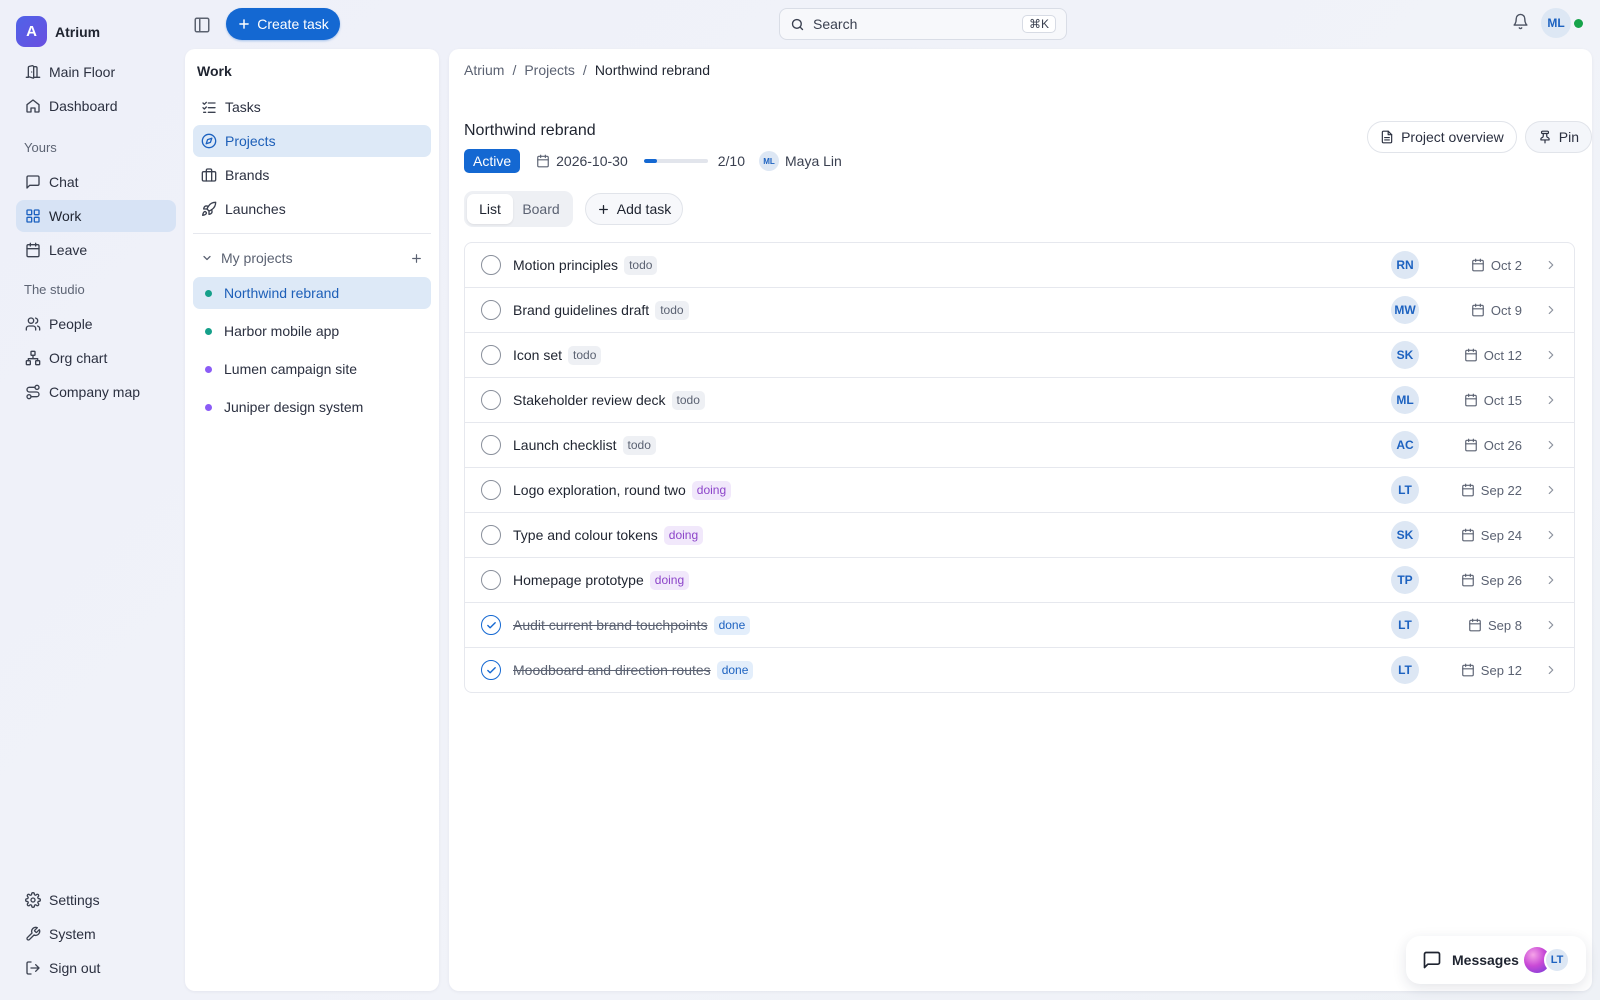 The image size is (1600, 1000). I want to click on status-badge: Active, so click(492, 161).